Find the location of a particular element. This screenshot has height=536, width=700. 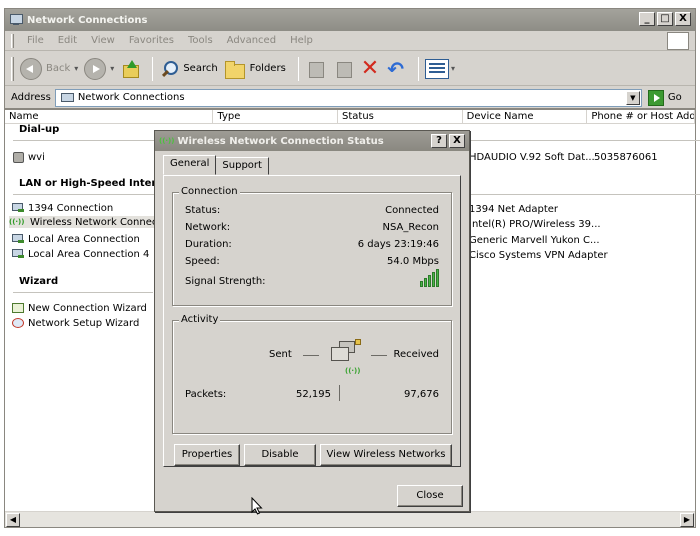

list-item-1394: 1394 Connection is located at coordinates (62, 208).